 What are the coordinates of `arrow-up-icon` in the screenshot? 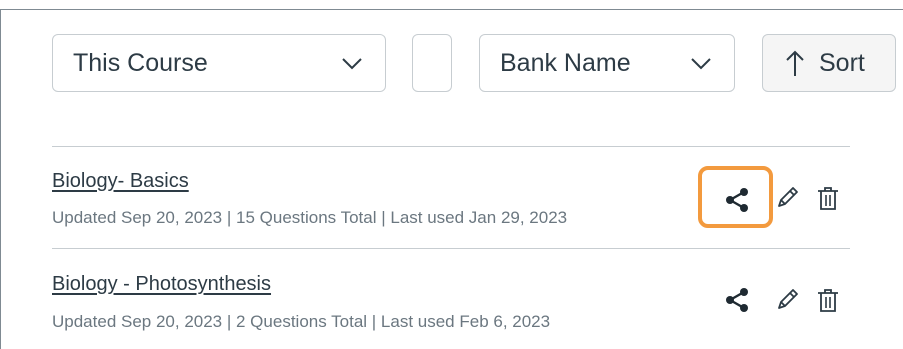 It's located at (795, 63).